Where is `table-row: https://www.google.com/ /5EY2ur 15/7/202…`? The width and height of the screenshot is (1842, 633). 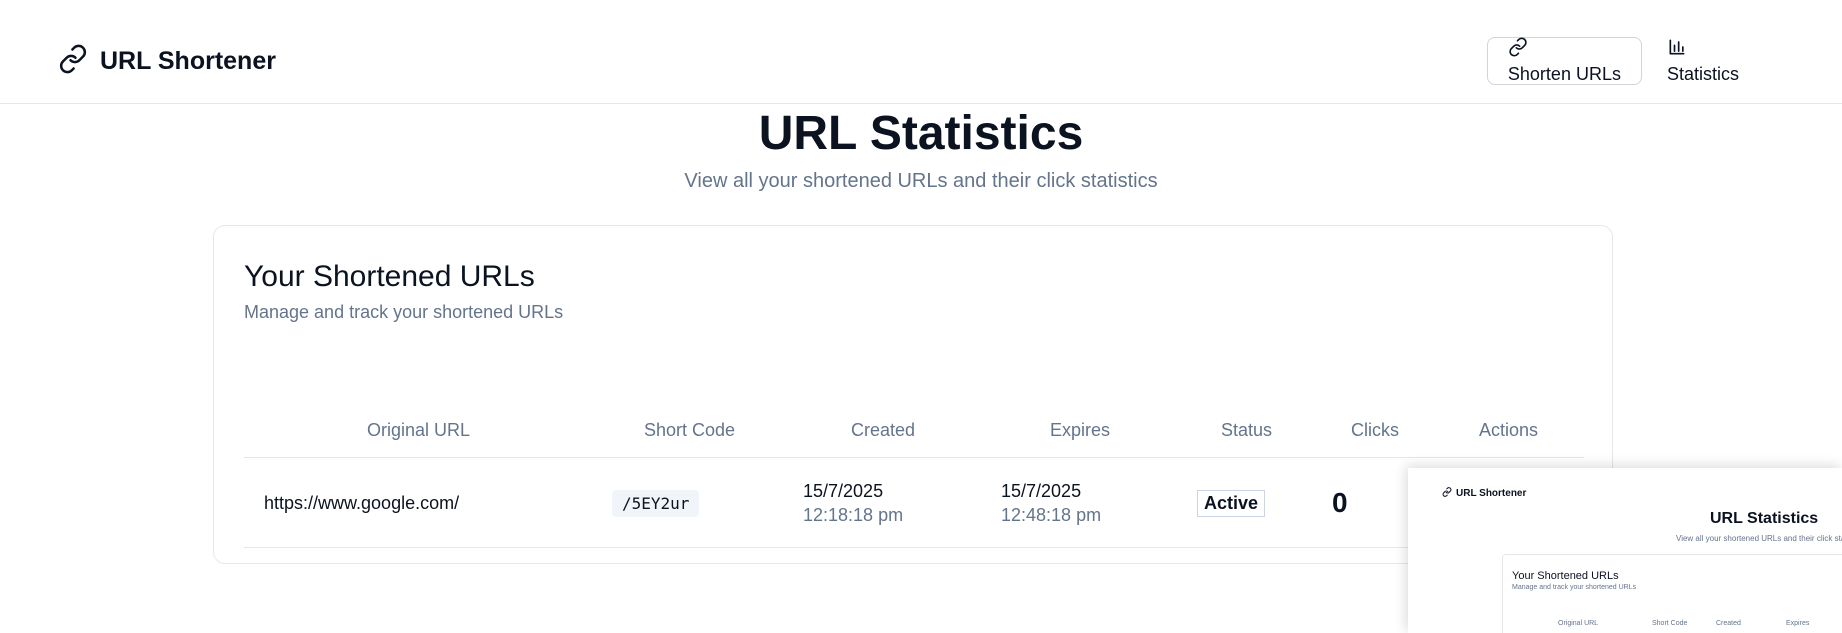 table-row: https://www.google.com/ /5EY2ur 15/7/202… is located at coordinates (914, 503).